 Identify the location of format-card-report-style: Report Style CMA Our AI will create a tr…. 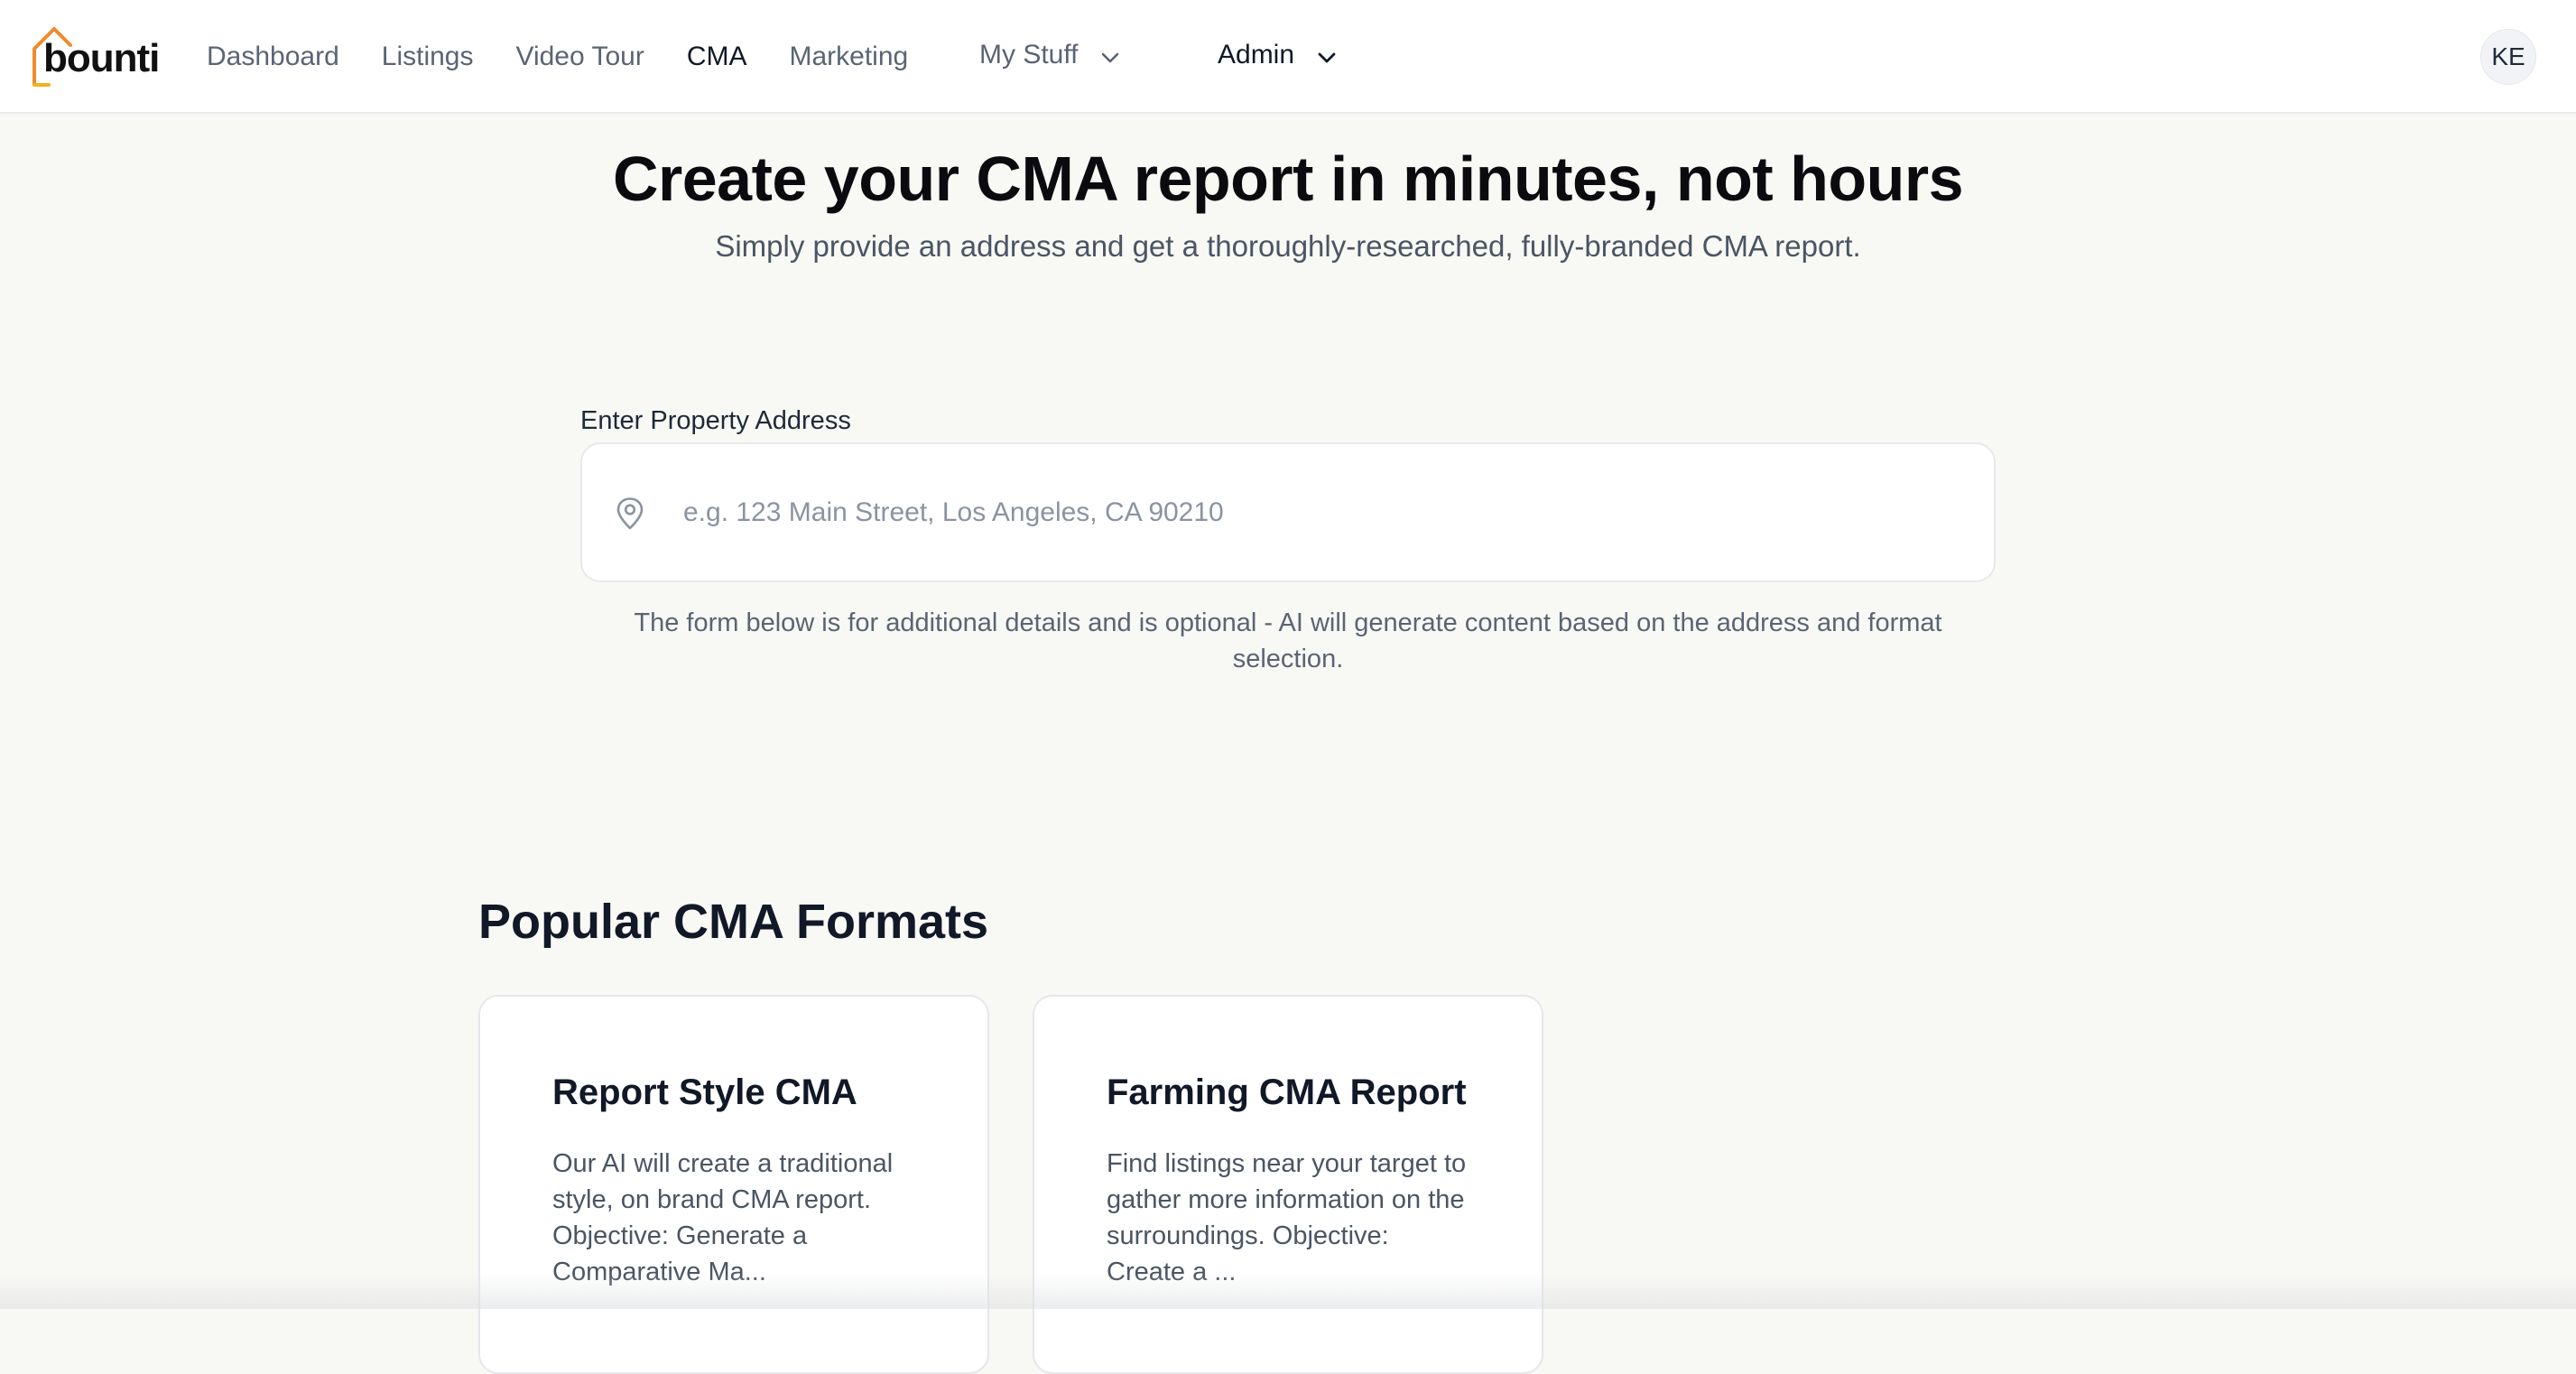
(733, 1184).